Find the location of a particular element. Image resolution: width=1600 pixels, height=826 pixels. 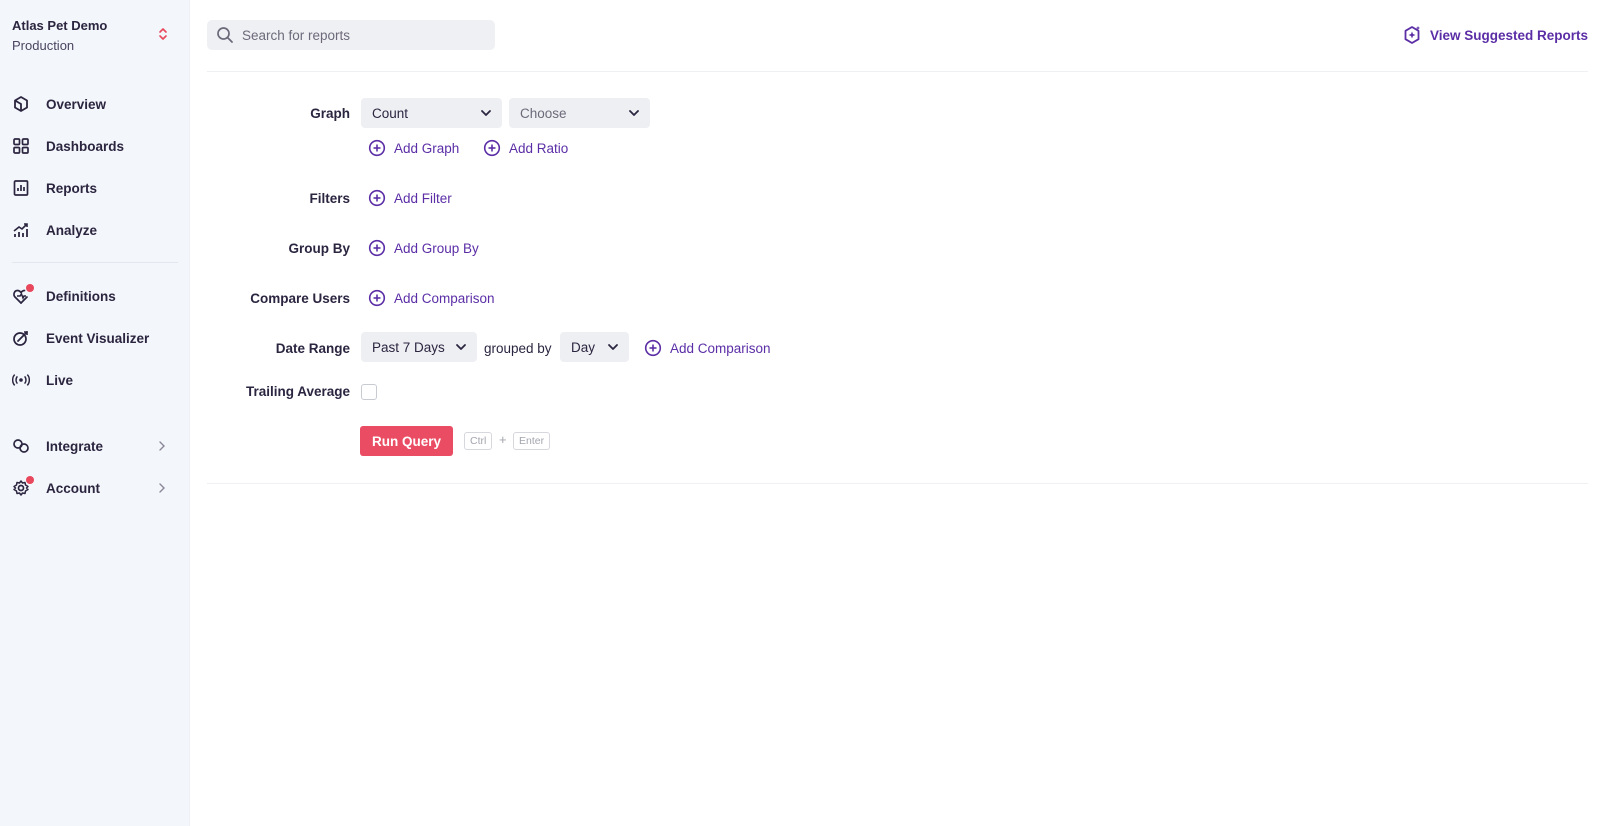

view-suggested-reports-link: View Suggested Reports is located at coordinates (1495, 35).